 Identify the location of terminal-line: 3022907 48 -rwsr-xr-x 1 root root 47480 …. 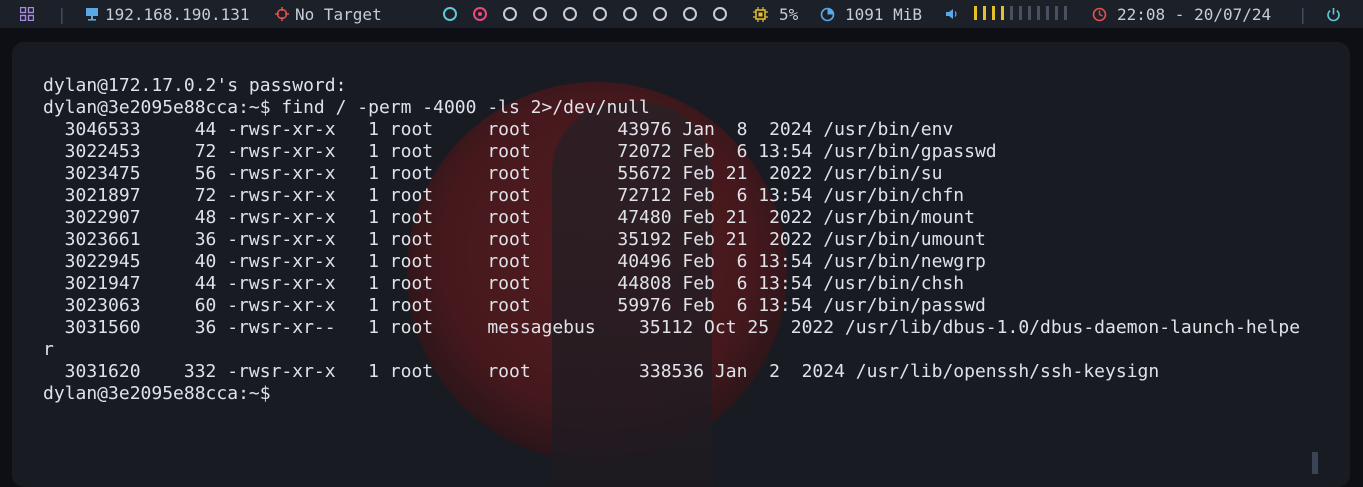
(509, 217).